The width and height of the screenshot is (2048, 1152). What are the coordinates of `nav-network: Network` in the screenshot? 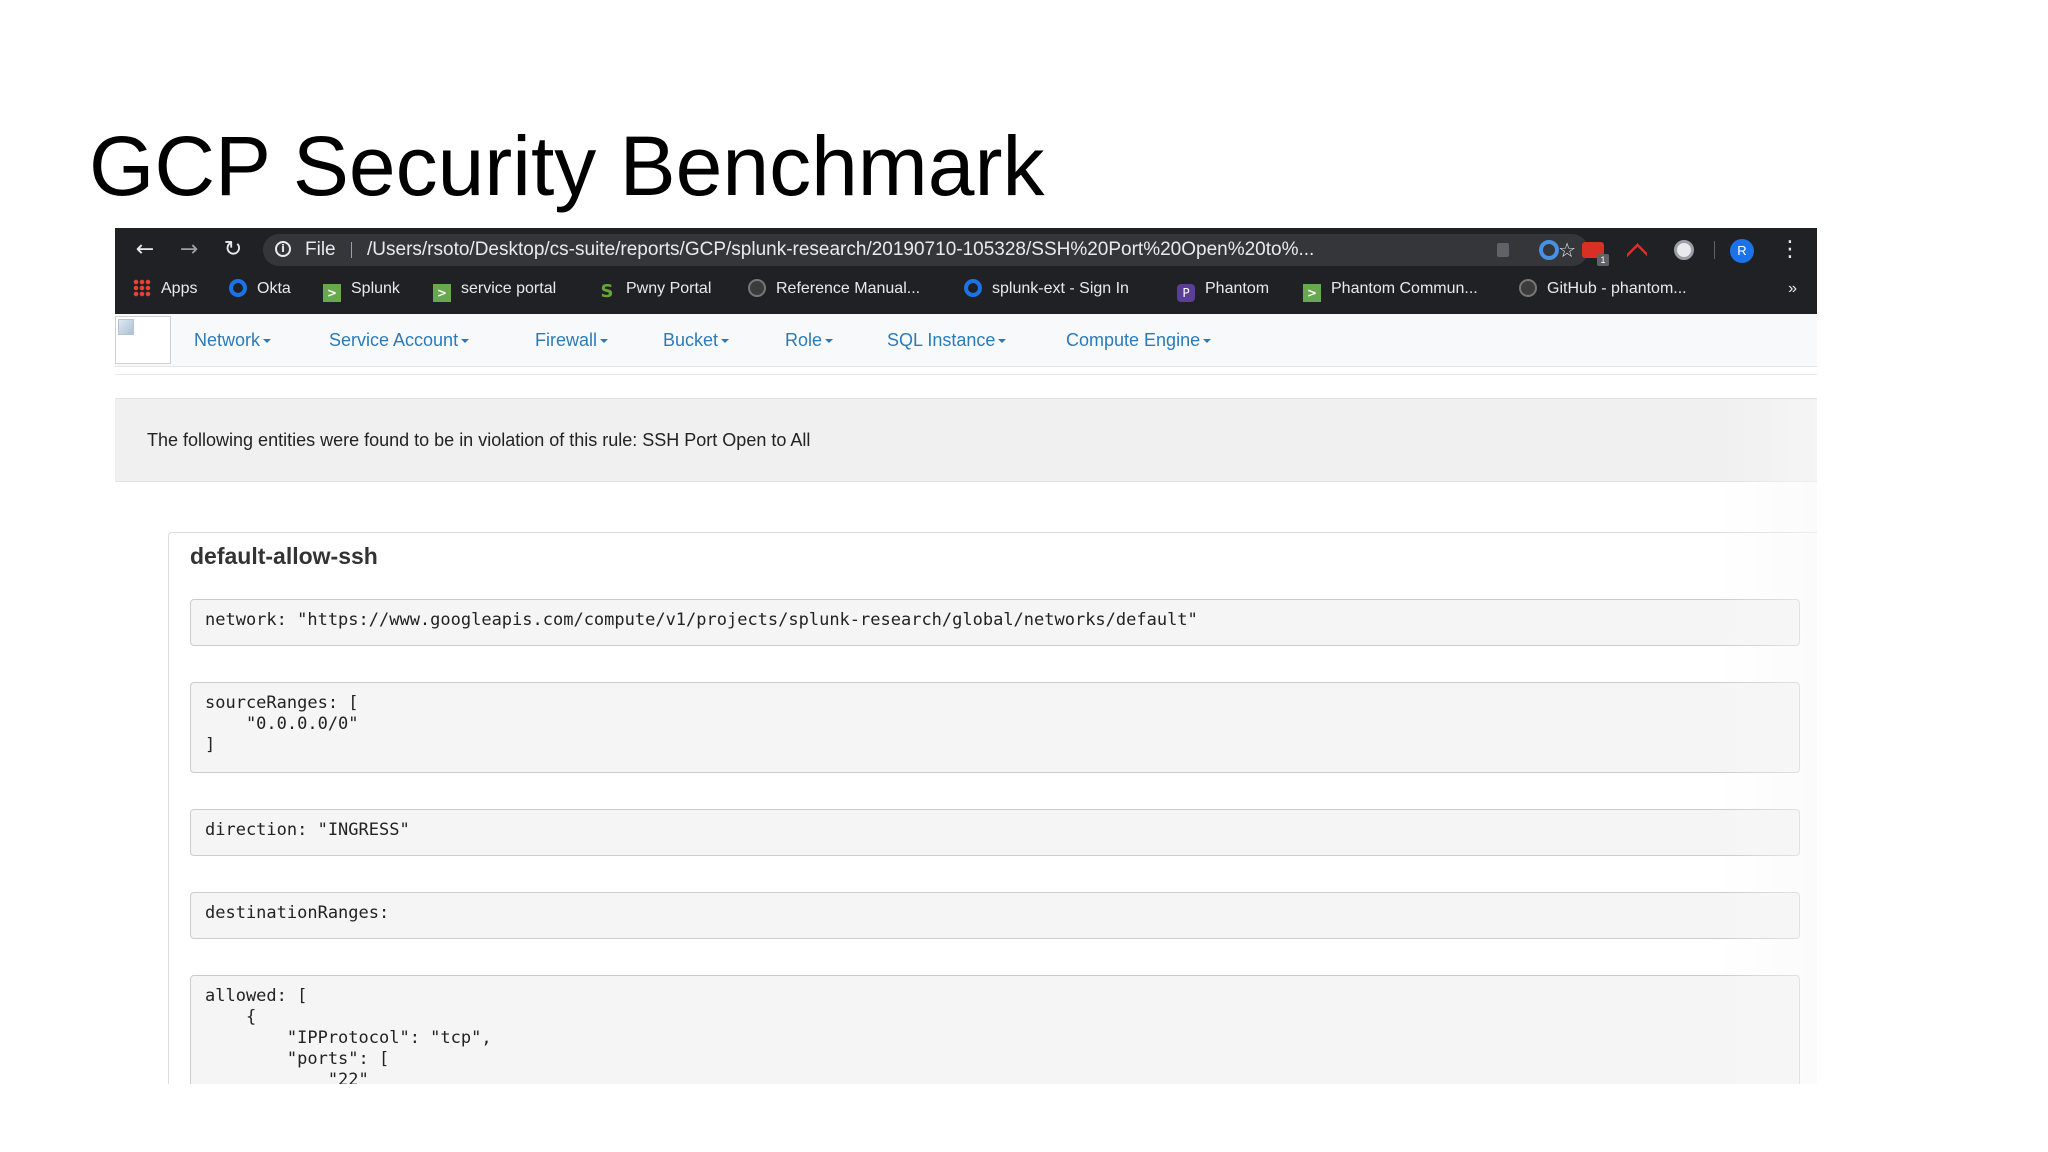 It's located at (233, 340).